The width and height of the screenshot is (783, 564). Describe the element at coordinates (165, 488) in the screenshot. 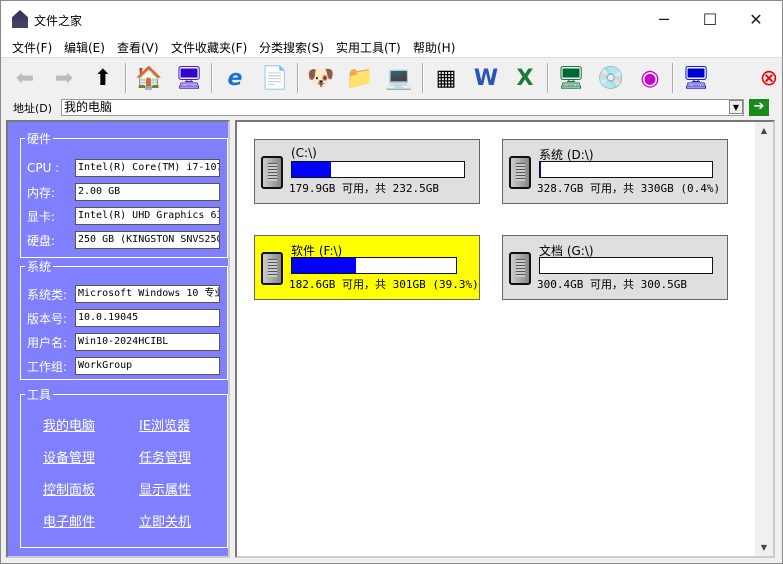

I see `link-display-properties: 显示属性` at that location.